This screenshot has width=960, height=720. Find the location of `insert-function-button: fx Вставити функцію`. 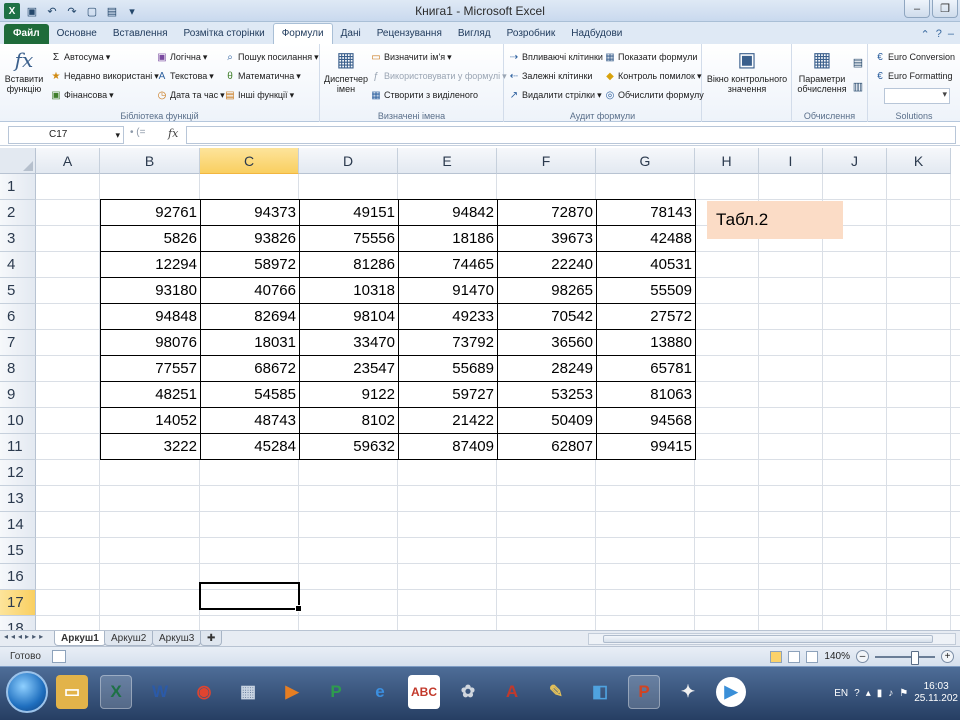

insert-function-button: fx Вставити функцію is located at coordinates (24, 71).